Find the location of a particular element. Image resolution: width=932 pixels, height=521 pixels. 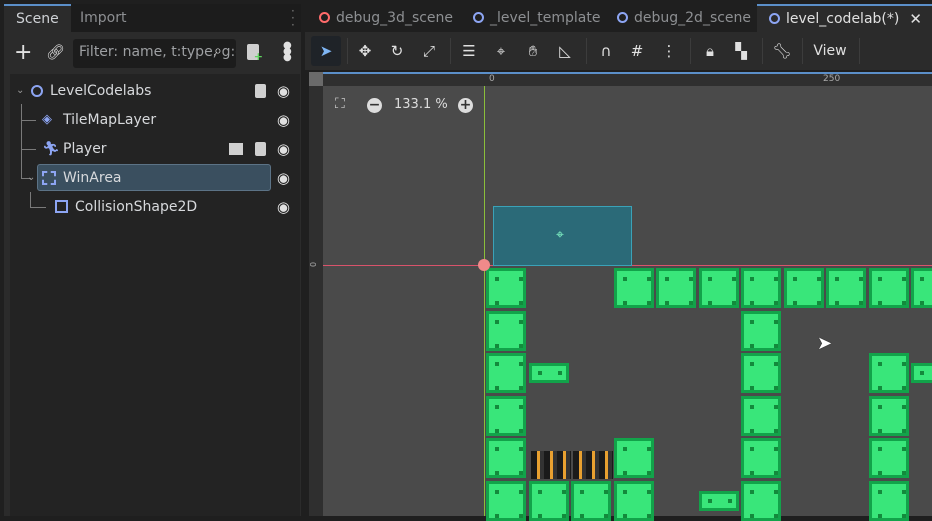

open-scene-icon is located at coordinates (236, 149).